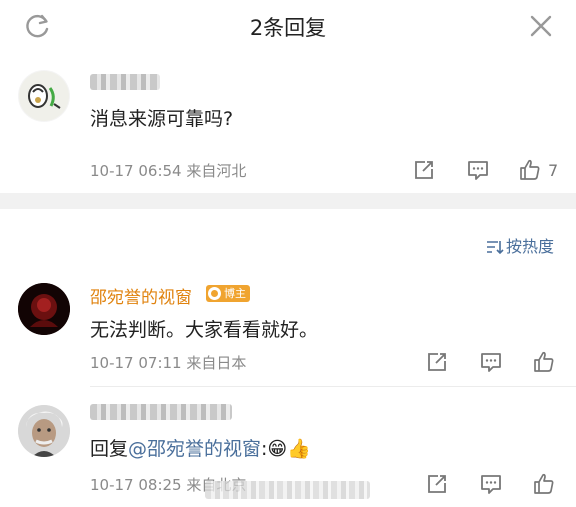 Image resolution: width=576 pixels, height=507 pixels. I want to click on sort-label: 按热度, so click(529, 246).